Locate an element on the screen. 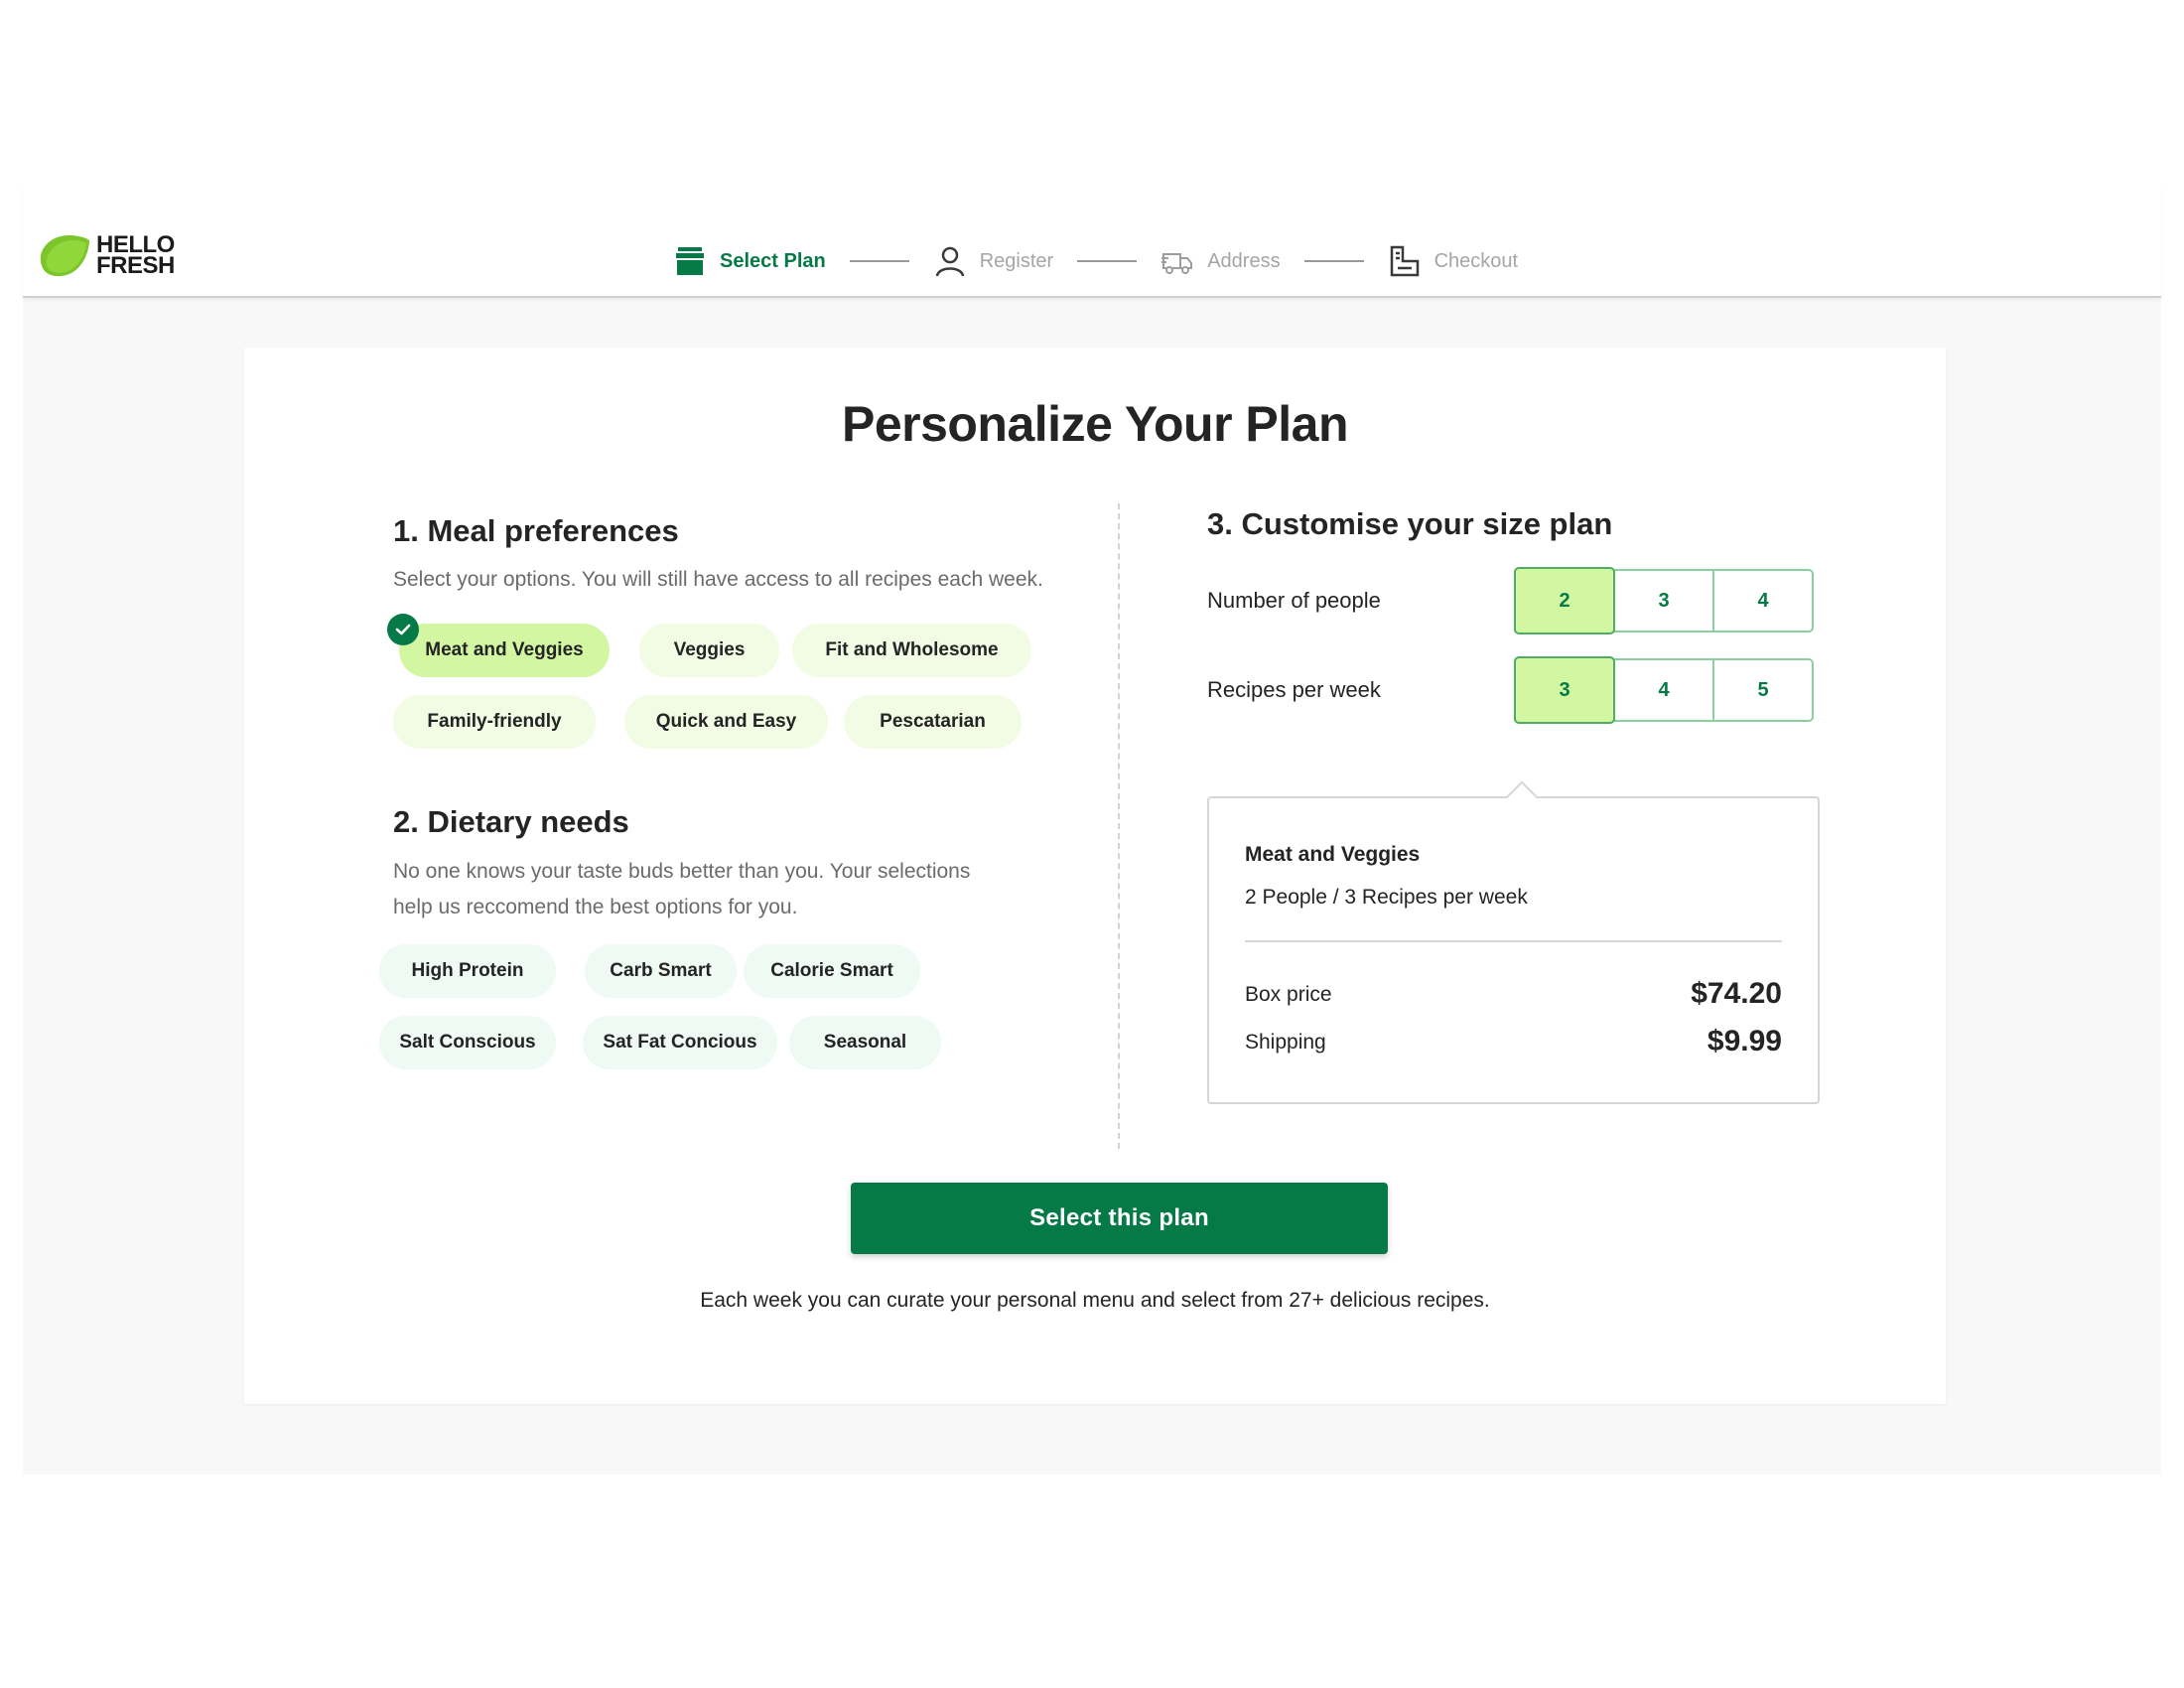 Image resolution: width=2184 pixels, height=1688 pixels. truck-icon is located at coordinates (1177, 263).